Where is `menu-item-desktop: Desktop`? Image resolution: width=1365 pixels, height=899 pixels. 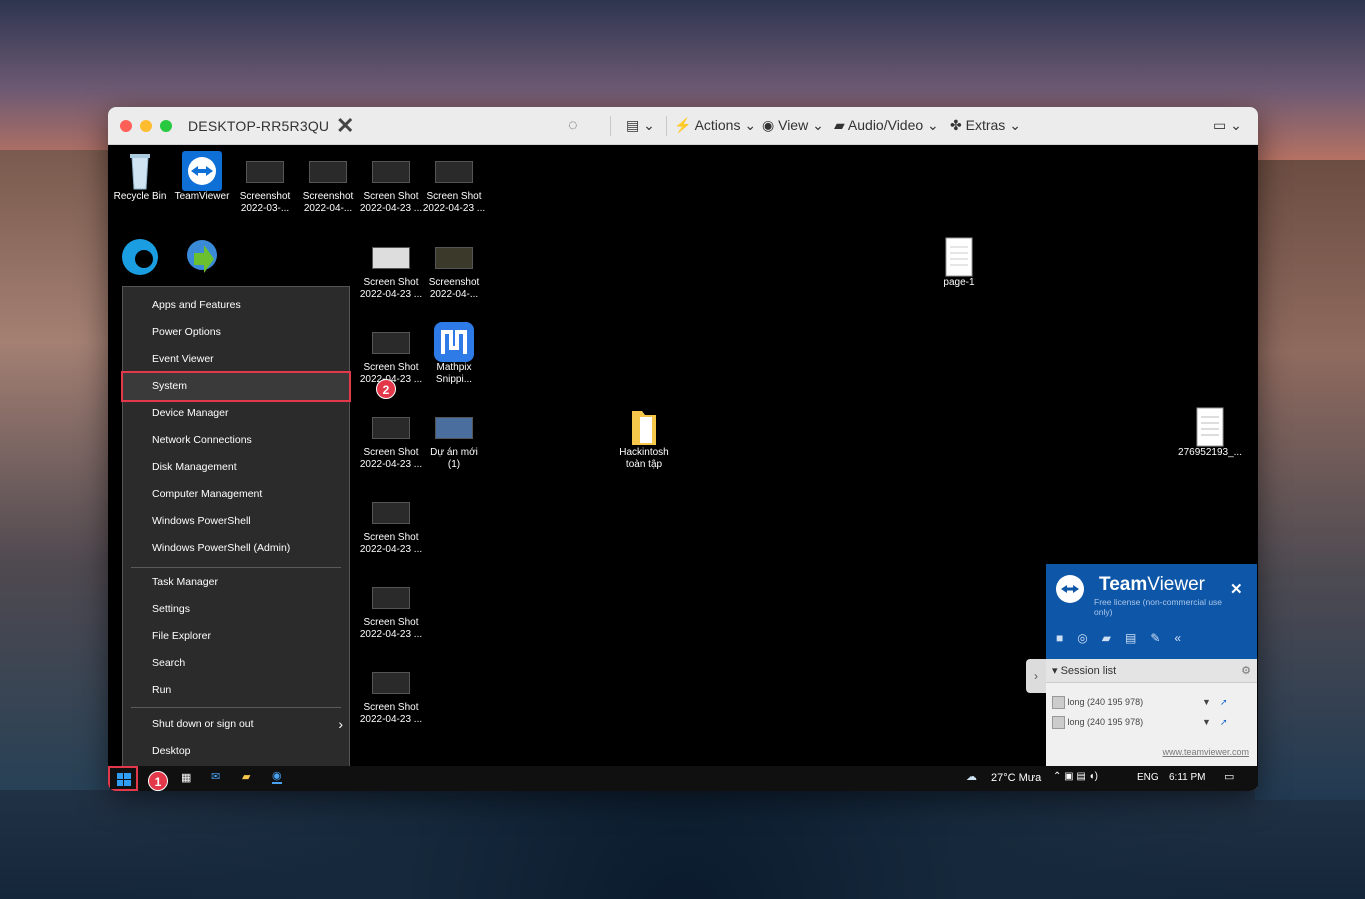
menu-item-desktop: Desktop is located at coordinates (237, 751).